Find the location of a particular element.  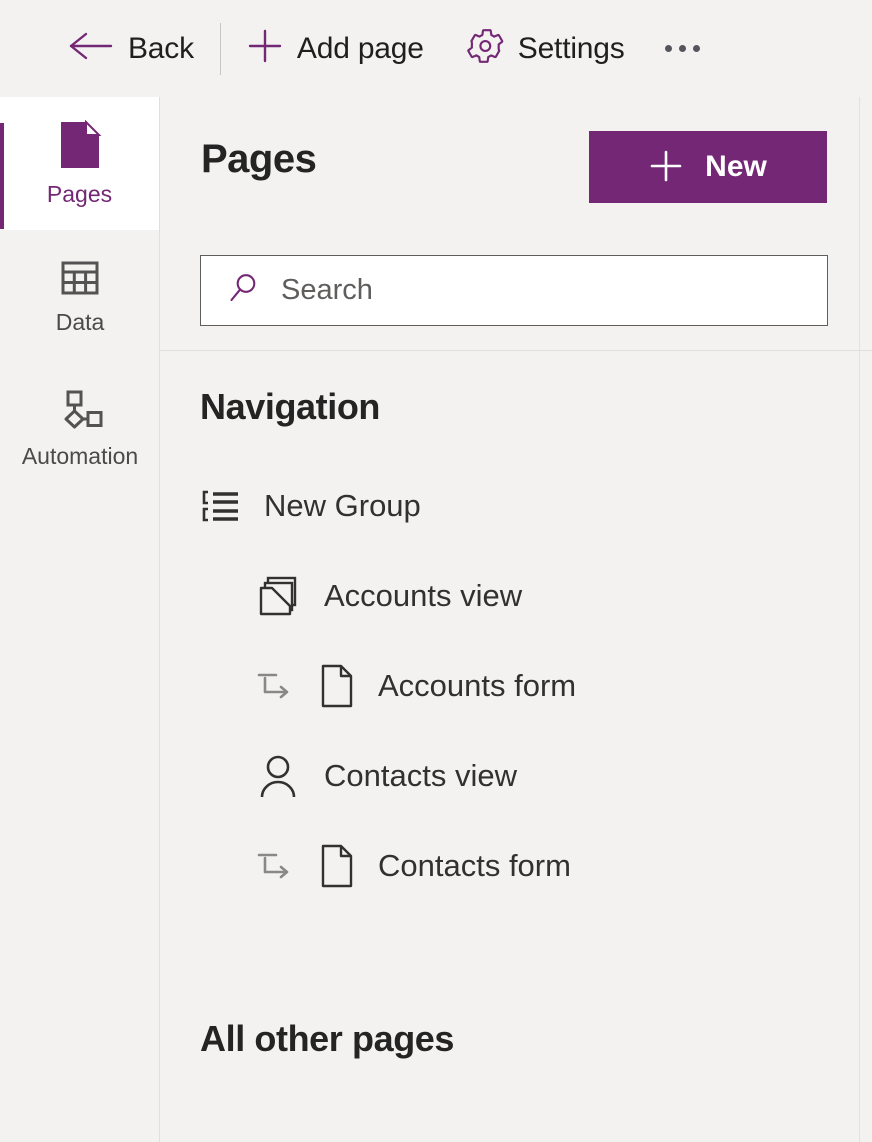

tree-item-accounts-view: Accounts view is located at coordinates (510, 596).